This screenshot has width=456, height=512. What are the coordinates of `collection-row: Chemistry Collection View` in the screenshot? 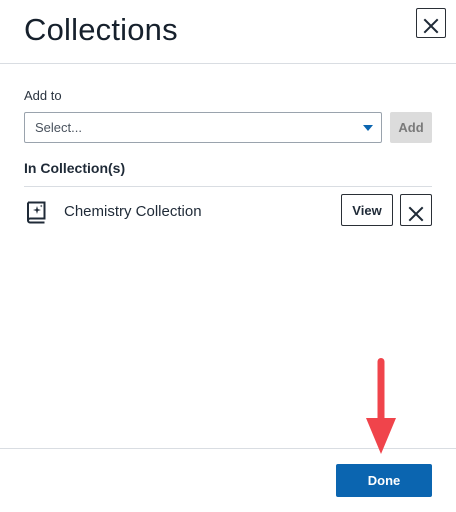 It's located at (228, 212).